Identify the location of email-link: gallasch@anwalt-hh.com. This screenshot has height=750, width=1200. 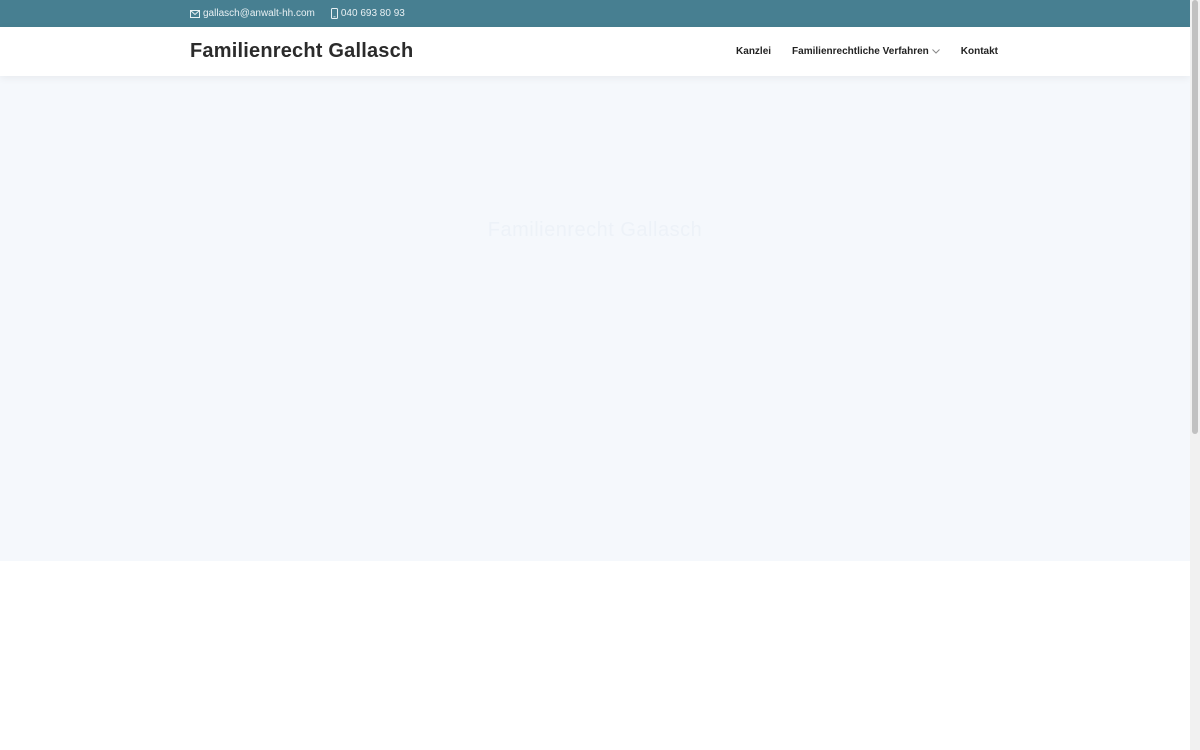
(252, 13).